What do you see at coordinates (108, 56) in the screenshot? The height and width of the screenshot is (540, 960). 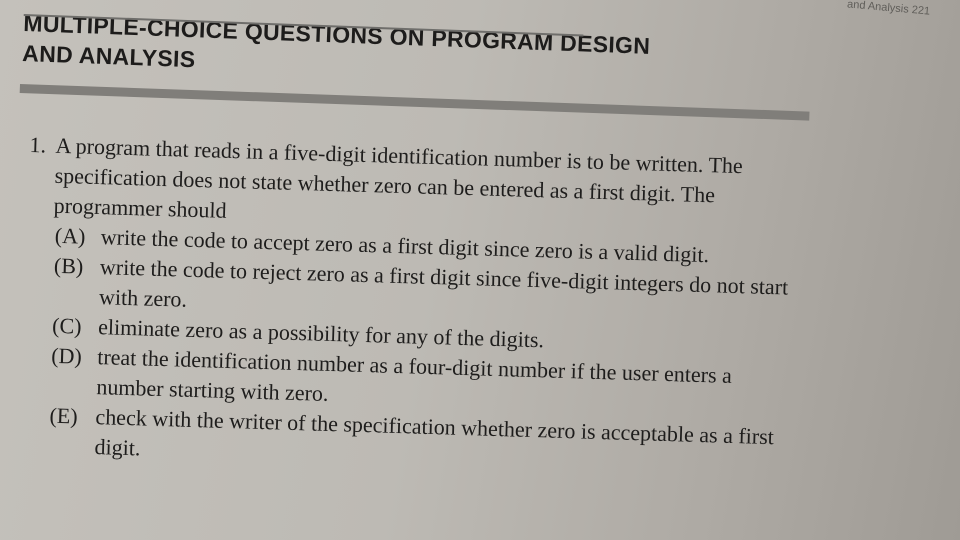 I see `section-title-line2: AND ANALYSIS` at bounding box center [108, 56].